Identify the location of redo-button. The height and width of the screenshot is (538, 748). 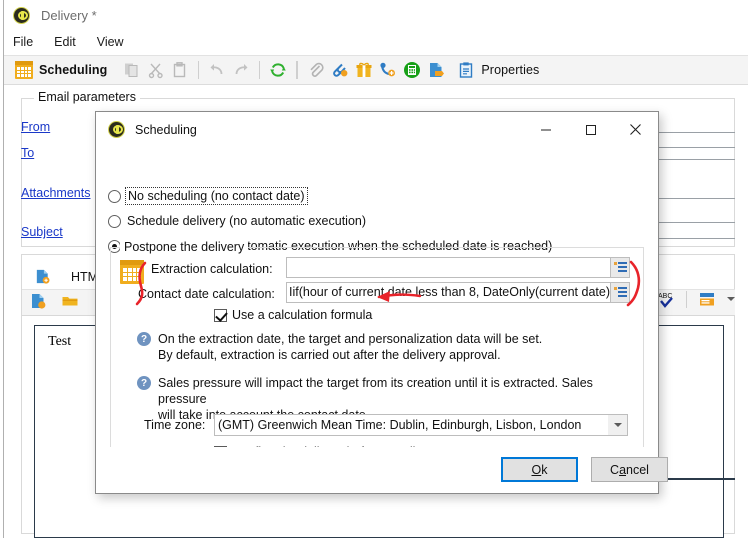
(241, 70).